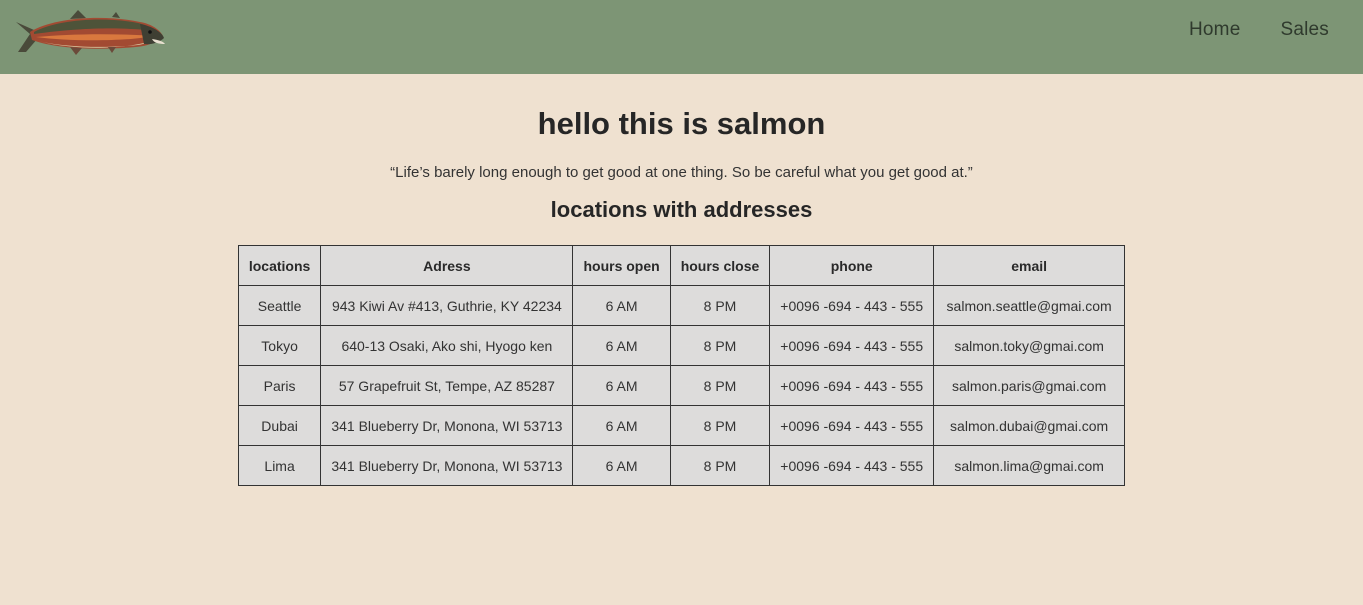 The width and height of the screenshot is (1363, 605). I want to click on cell-email: salmon.paris@gmai.com, so click(1029, 385).